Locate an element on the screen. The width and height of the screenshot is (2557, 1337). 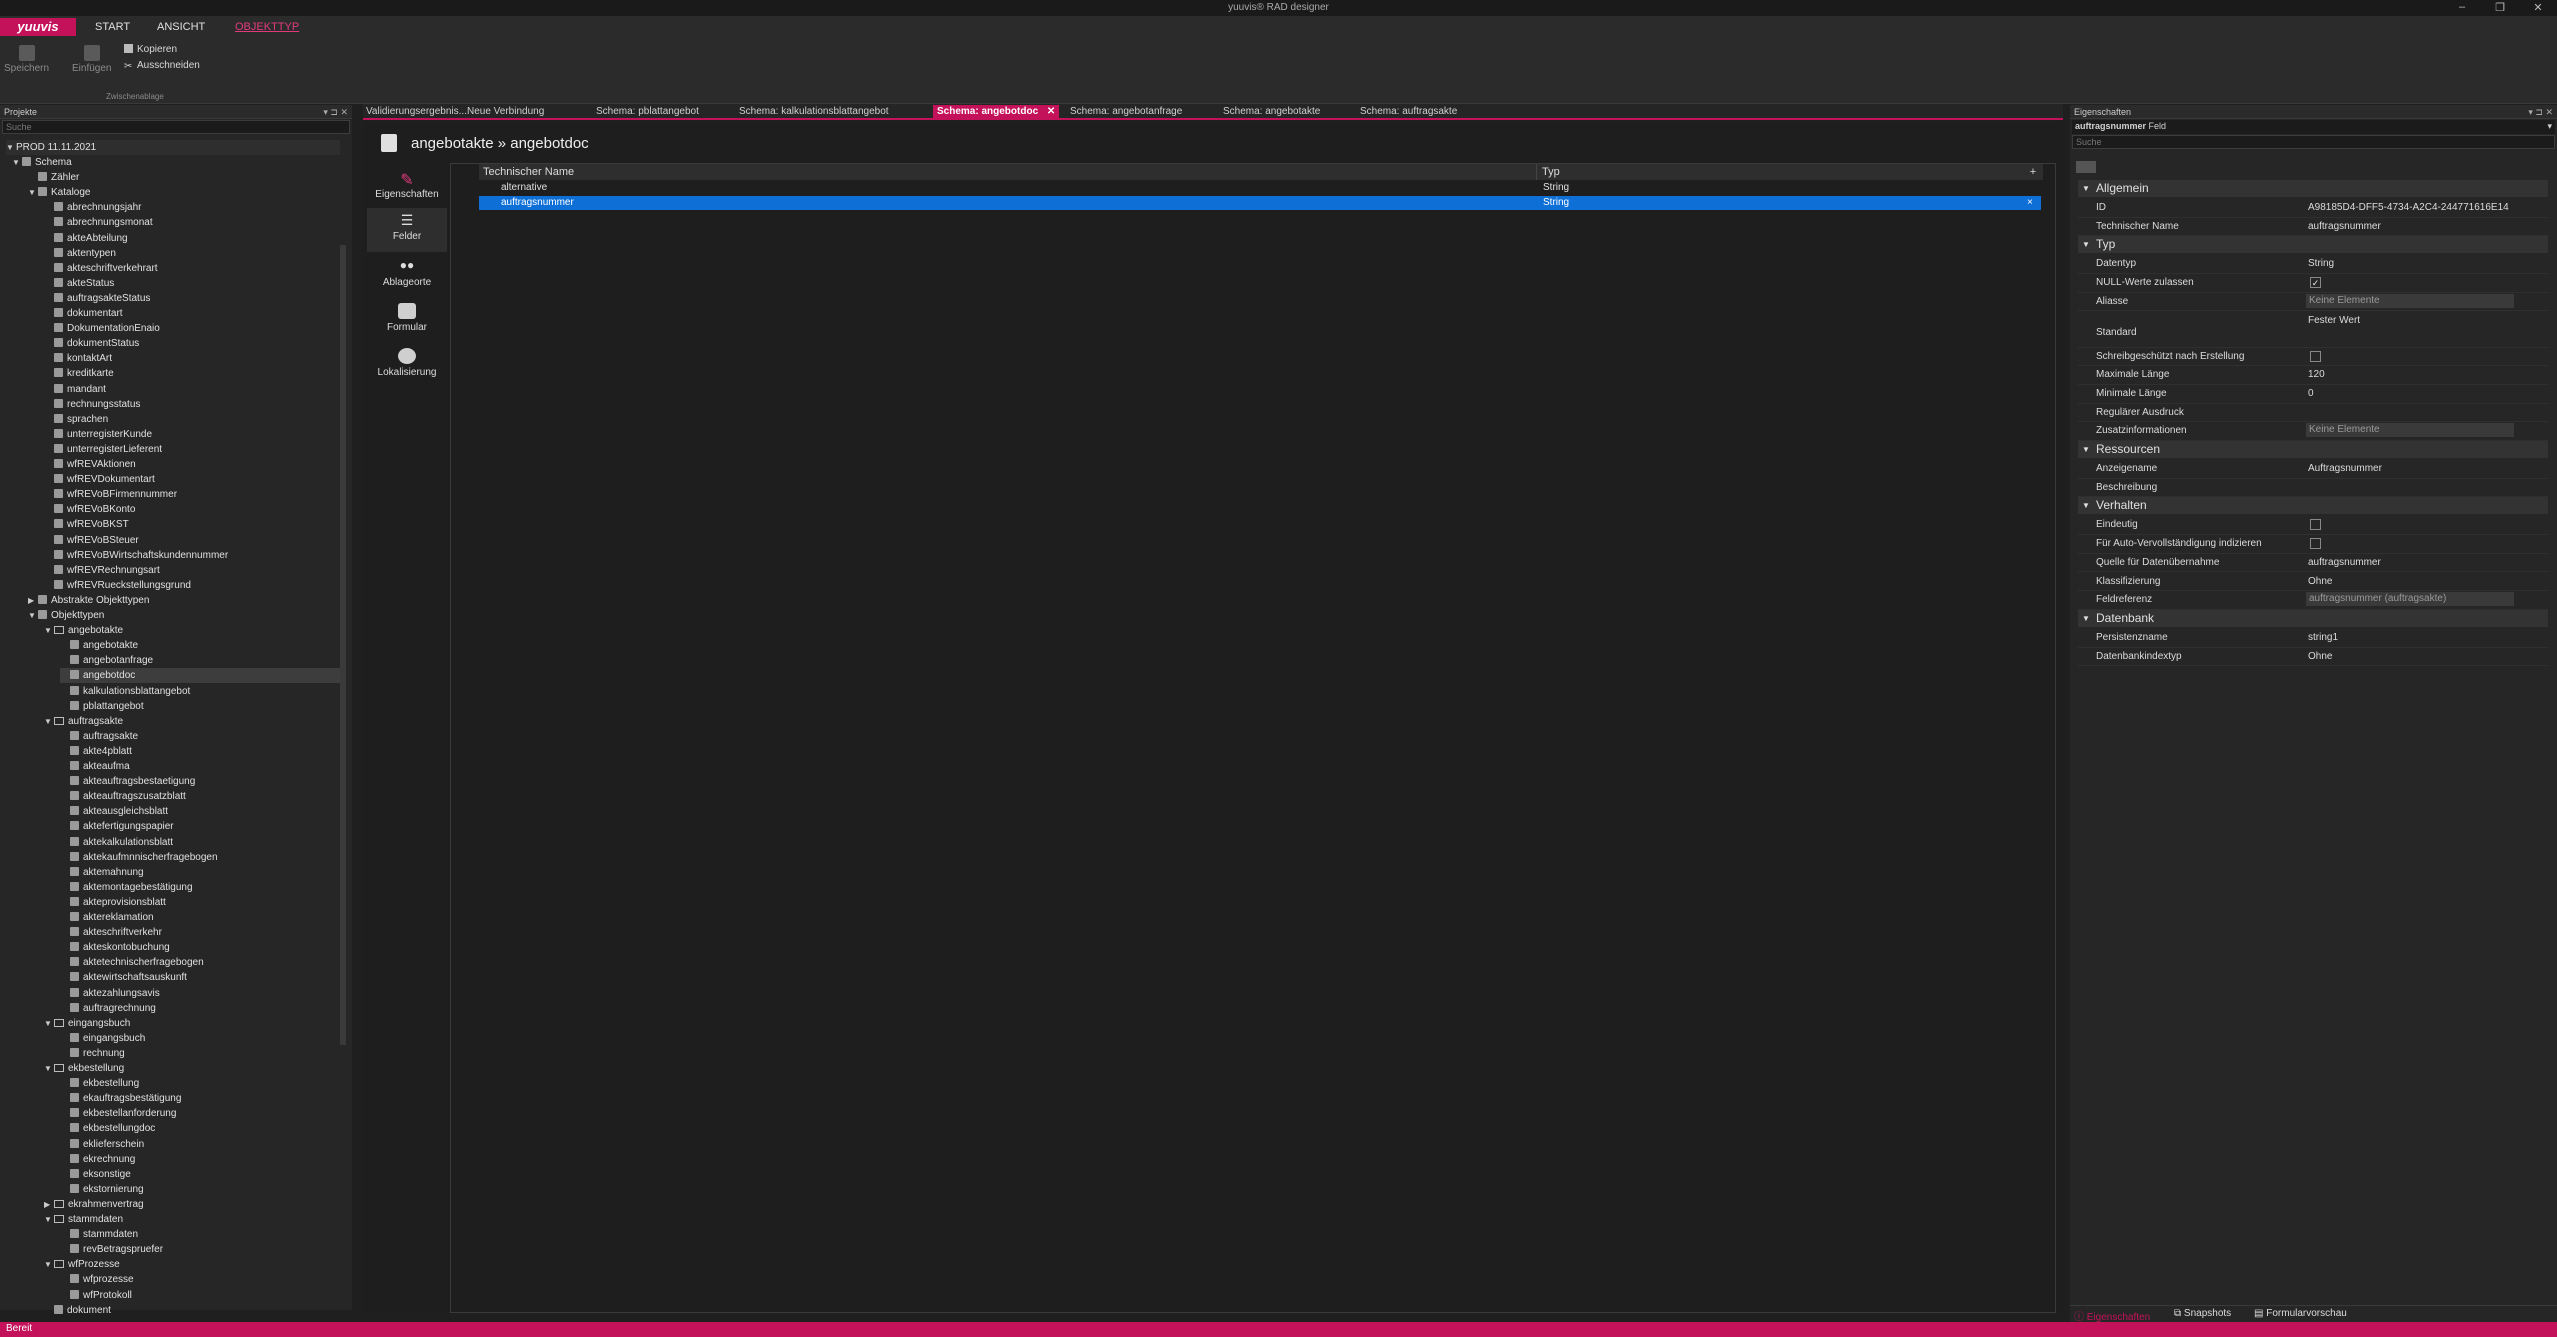
tree-item: dokumentStatus is located at coordinates (192, 343).